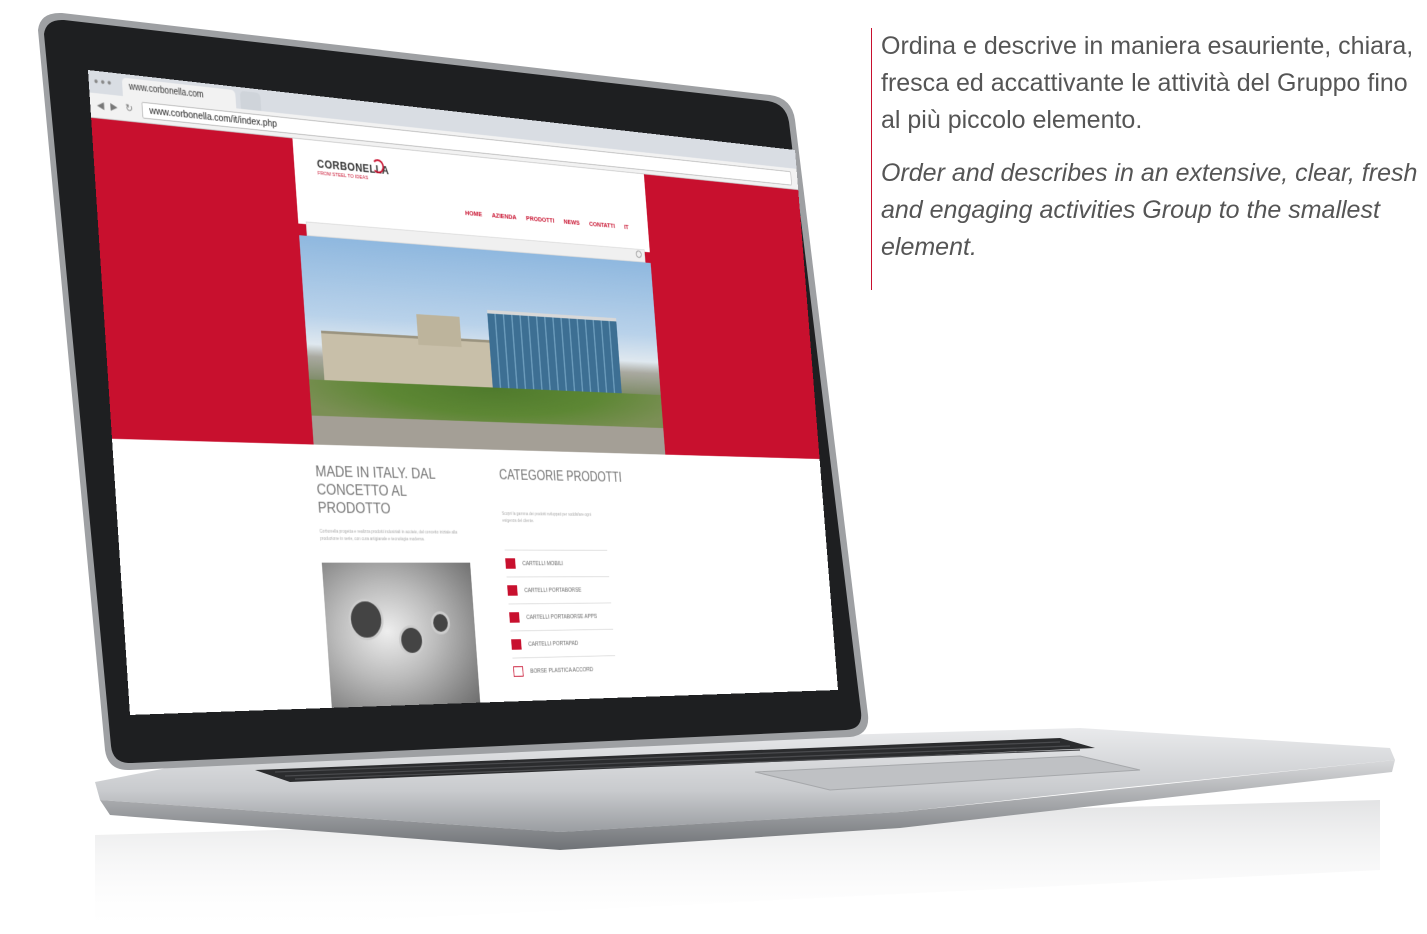 The height and width of the screenshot is (934, 1427). What do you see at coordinates (250, 101) in the screenshot?
I see `new-tab-button` at bounding box center [250, 101].